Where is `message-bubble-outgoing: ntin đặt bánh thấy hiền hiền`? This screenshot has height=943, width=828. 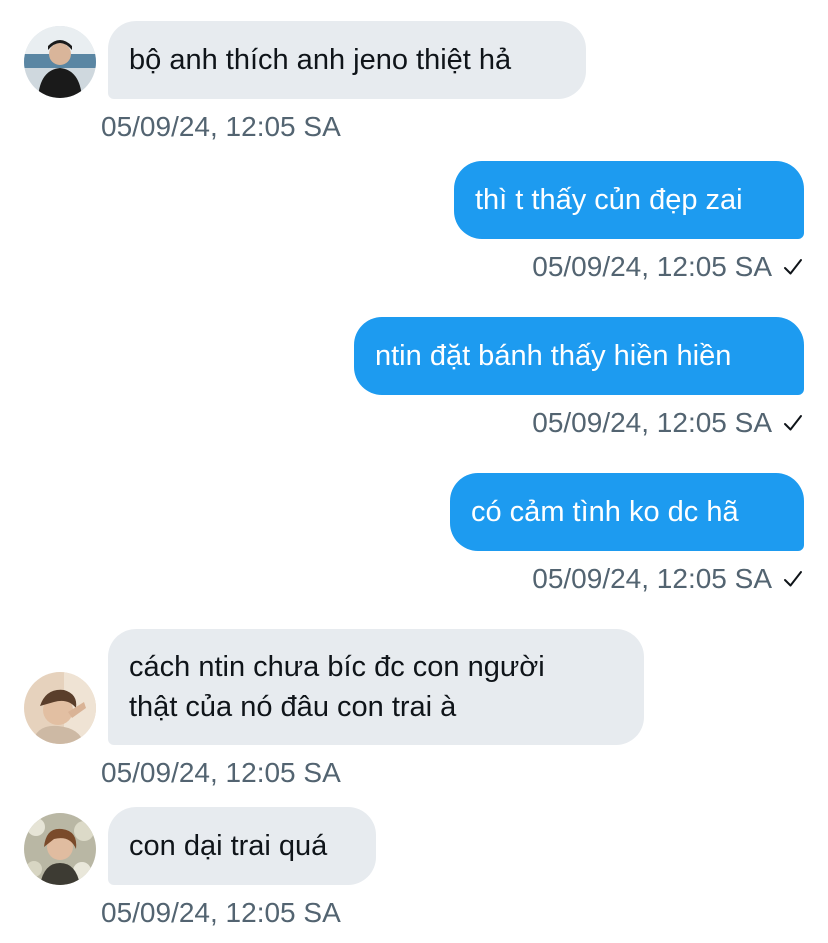
message-bubble-outgoing: ntin đặt bánh thấy hiền hiền is located at coordinates (579, 356).